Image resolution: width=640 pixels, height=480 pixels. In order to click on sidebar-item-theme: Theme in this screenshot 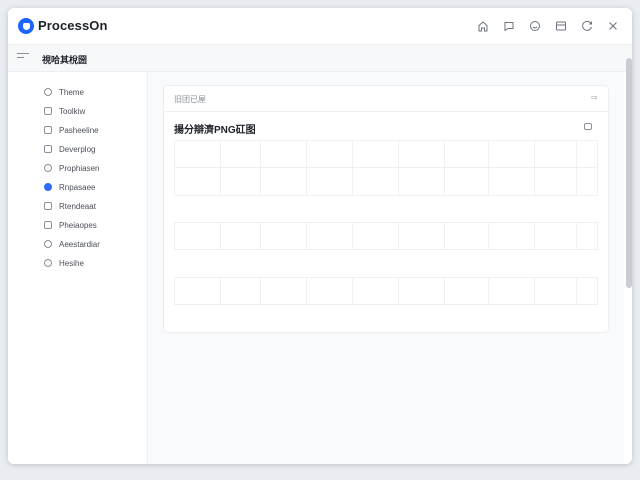, I will do `click(64, 92)`.